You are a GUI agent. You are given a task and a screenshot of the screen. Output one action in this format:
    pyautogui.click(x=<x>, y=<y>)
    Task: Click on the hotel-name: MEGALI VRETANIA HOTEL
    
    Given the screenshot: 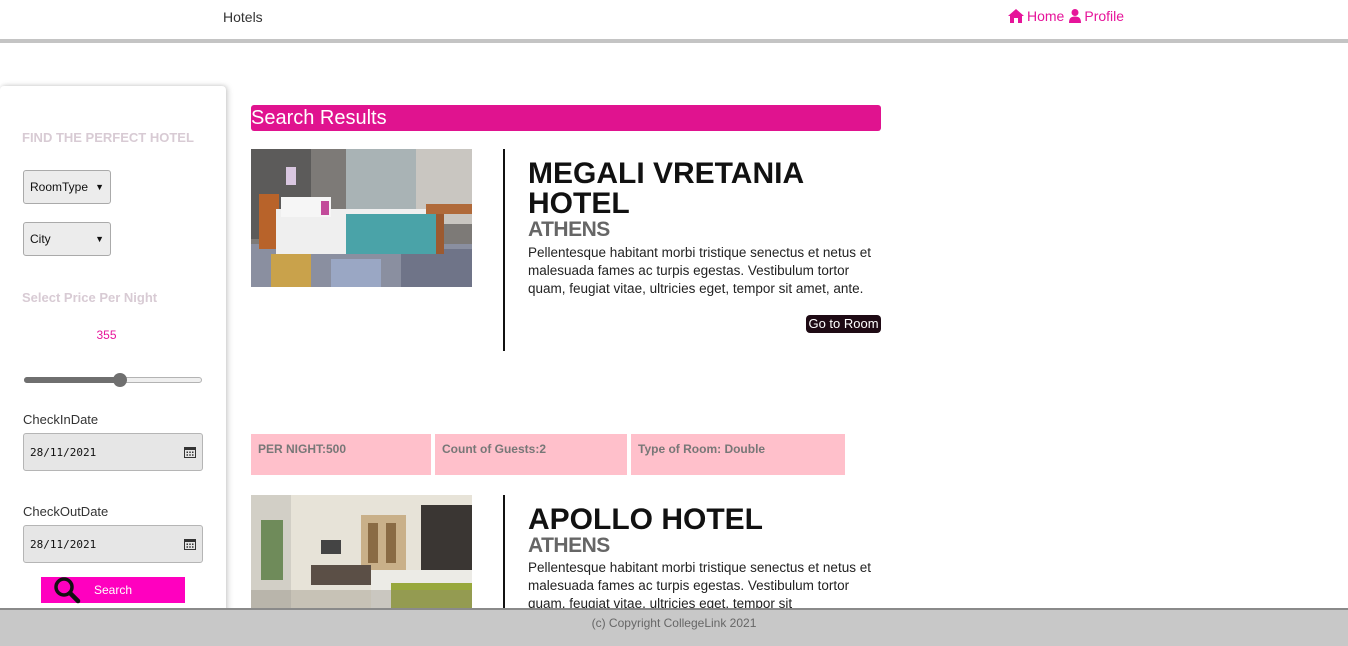 What is the action you would take?
    pyautogui.click(x=665, y=188)
    